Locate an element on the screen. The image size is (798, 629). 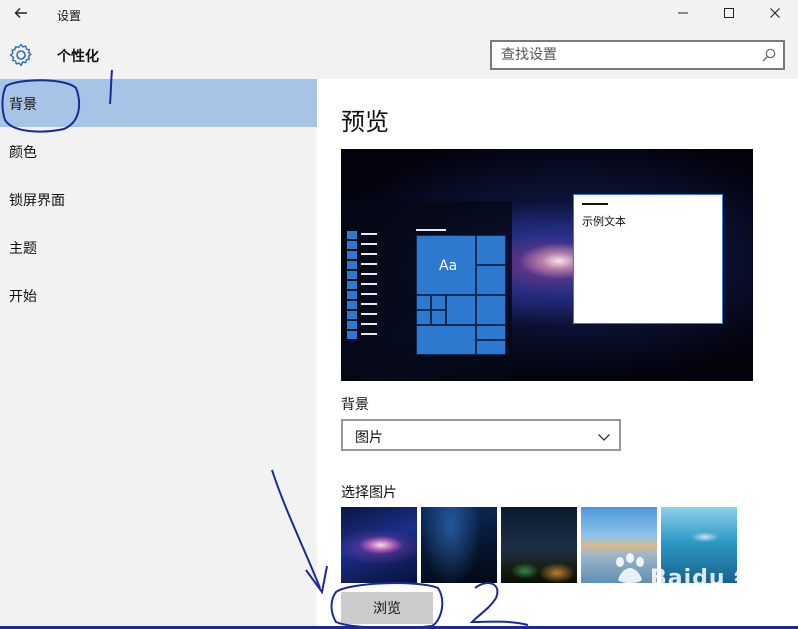
browse-button: 浏览 is located at coordinates (387, 608).